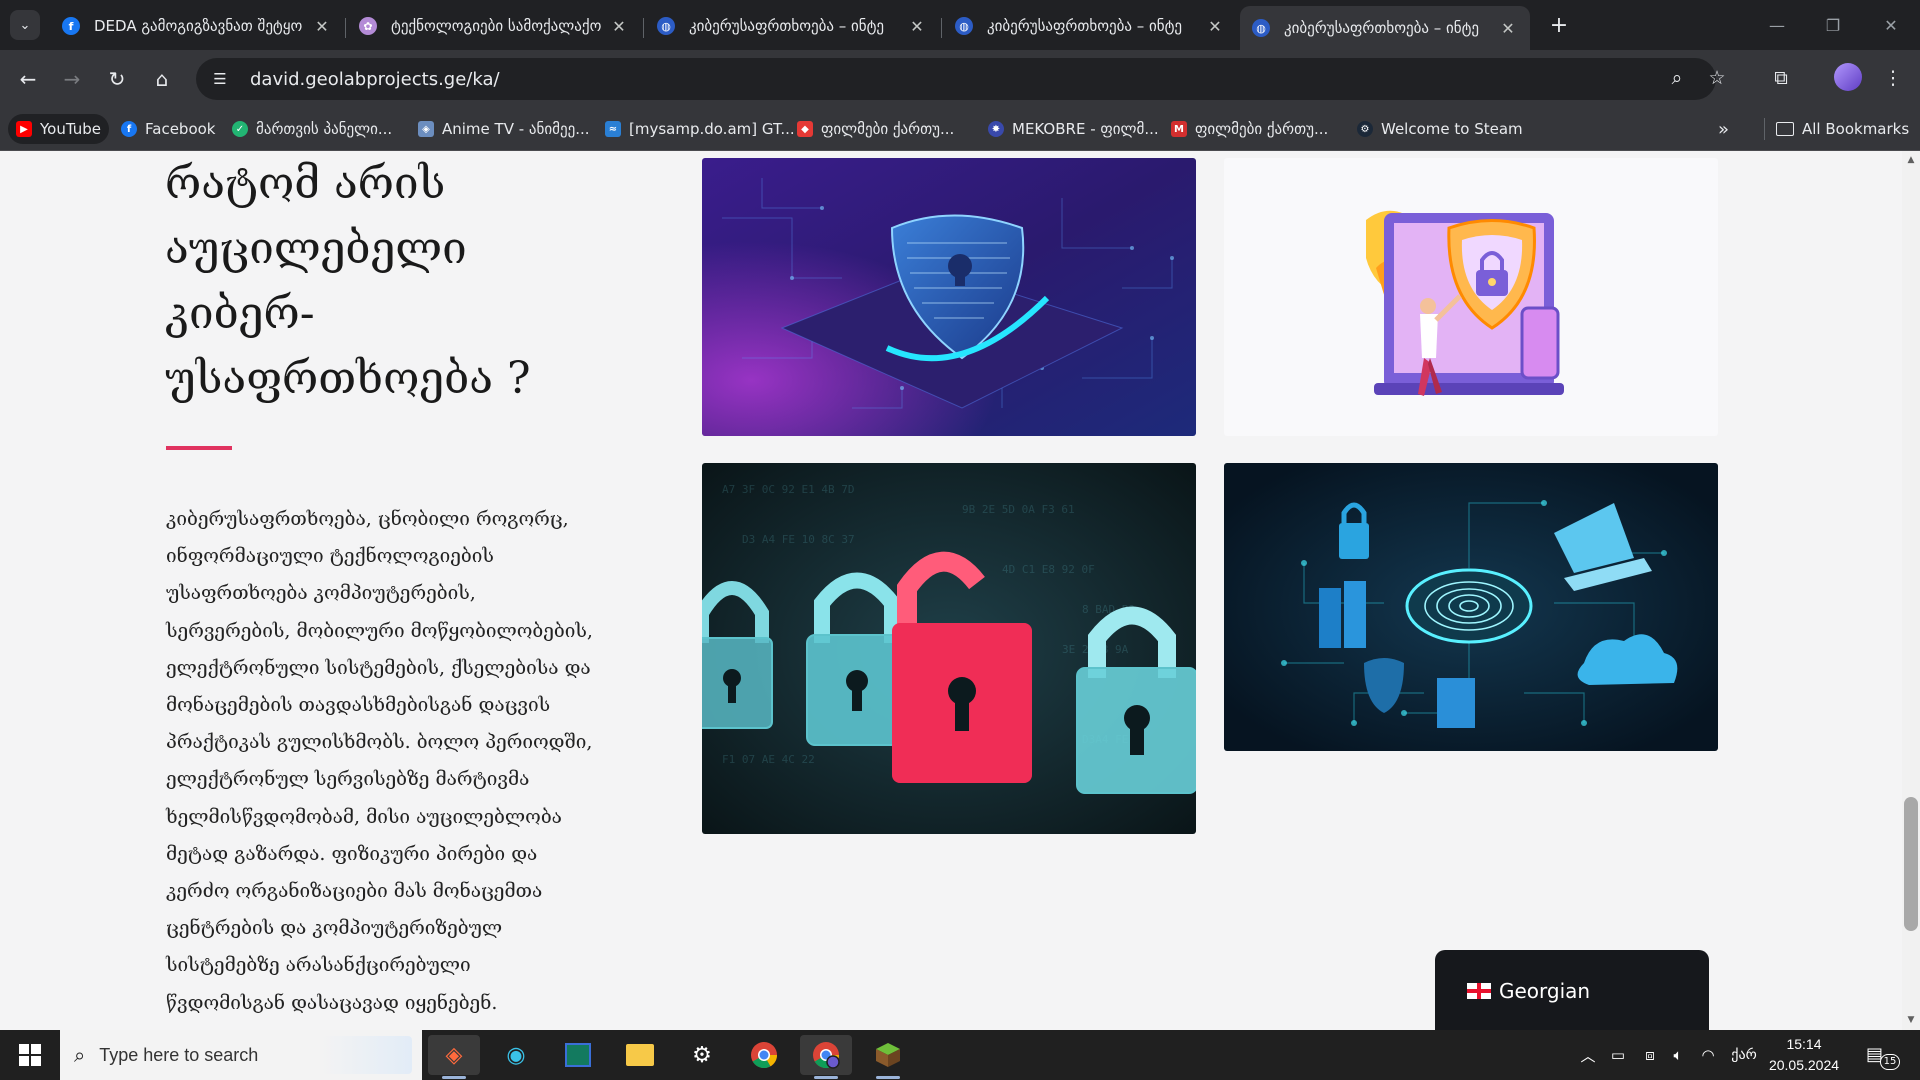 The image size is (1920, 1080). Describe the element at coordinates (1440, 129) in the screenshot. I see `bookmark-steam: ⚙ Welcome to Steam` at that location.